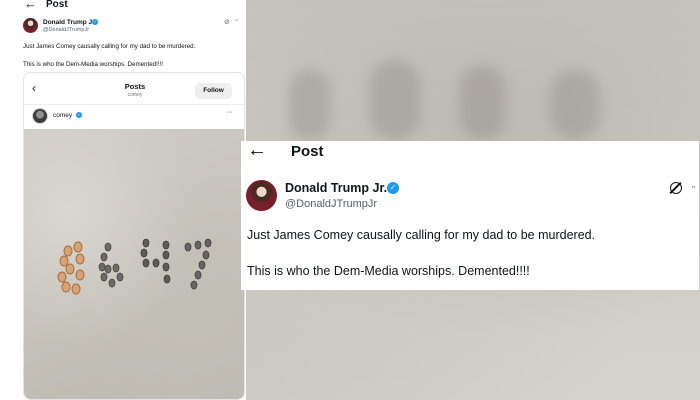 The image size is (700, 400). Describe the element at coordinates (62, 115) in the screenshot. I see `embedded-username: comey` at that location.